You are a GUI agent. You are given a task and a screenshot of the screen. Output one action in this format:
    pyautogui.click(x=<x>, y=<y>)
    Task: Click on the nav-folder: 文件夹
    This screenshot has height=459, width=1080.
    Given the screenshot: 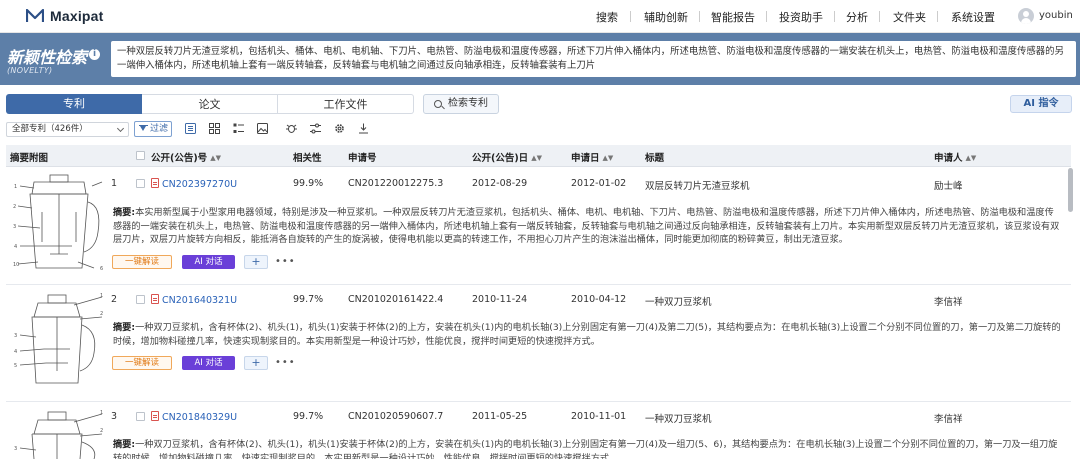 What is the action you would take?
    pyautogui.click(x=909, y=17)
    